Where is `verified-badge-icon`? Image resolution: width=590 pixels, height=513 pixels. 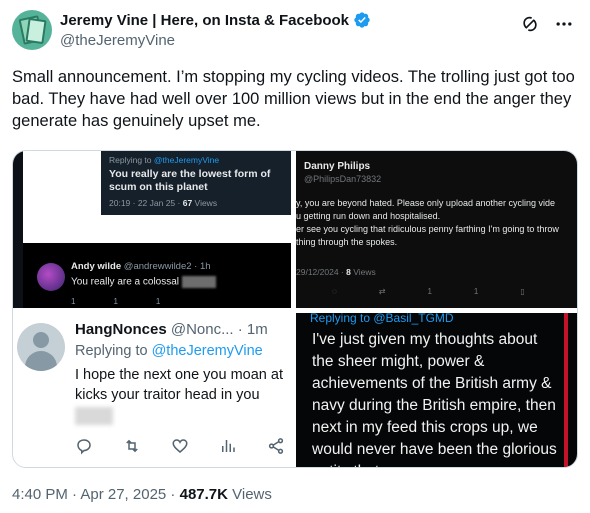 verified-badge-icon is located at coordinates (362, 20).